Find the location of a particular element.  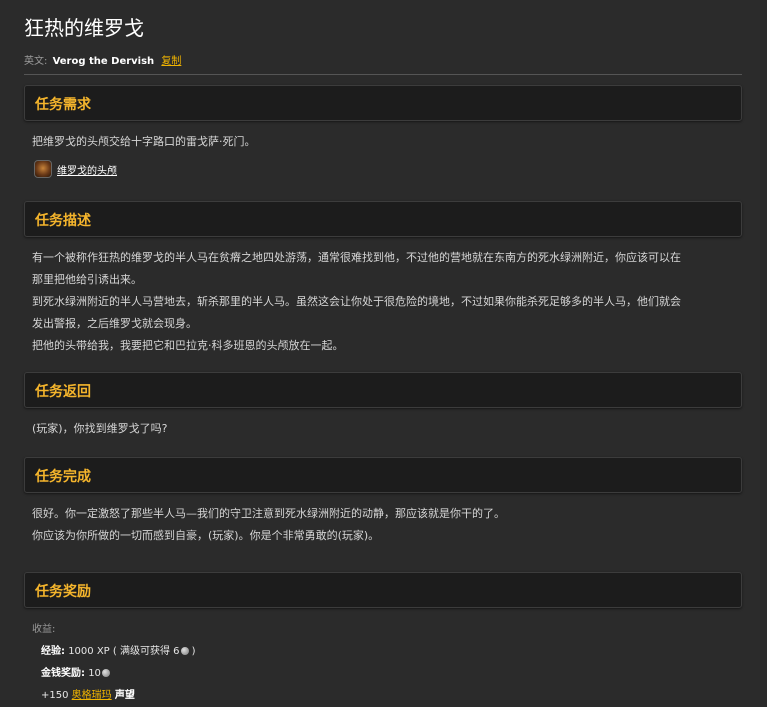

money-reward: 金钱奖励: 10 is located at coordinates (118, 674).